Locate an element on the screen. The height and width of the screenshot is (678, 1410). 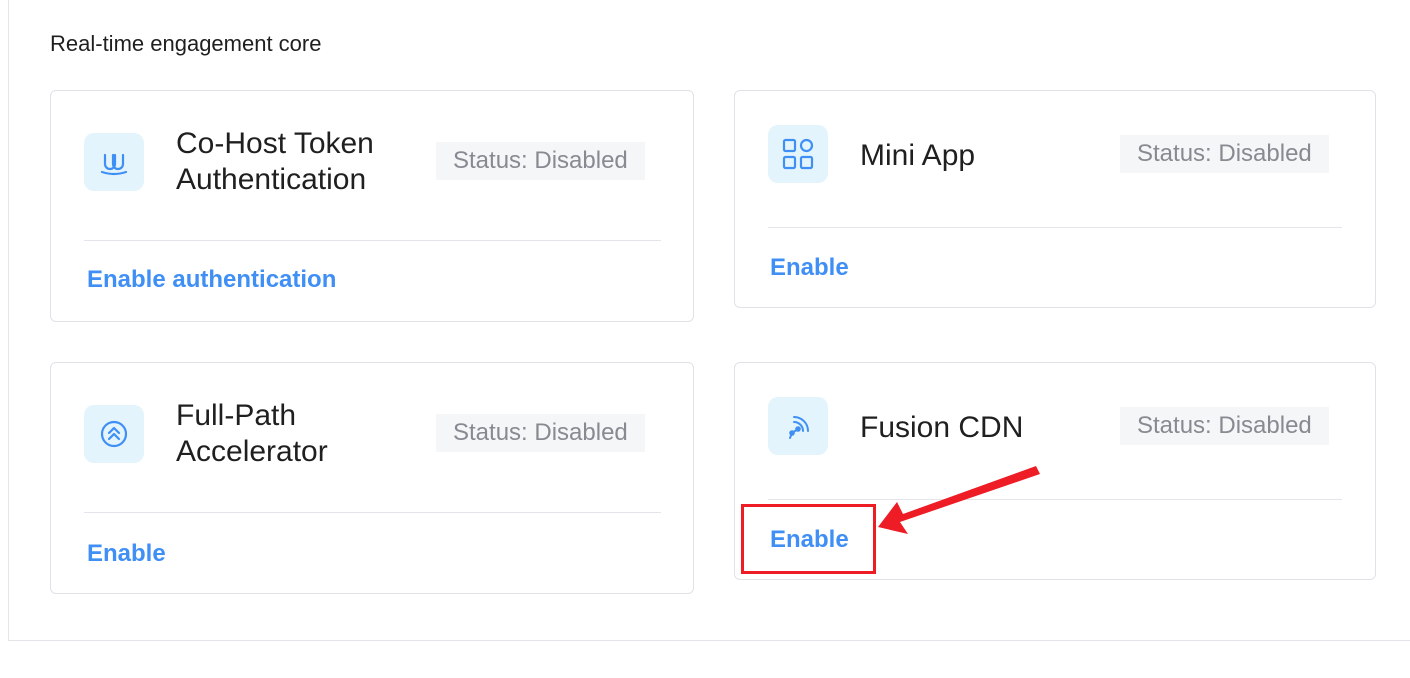
card-title-line1: Full-Path is located at coordinates (236, 415).